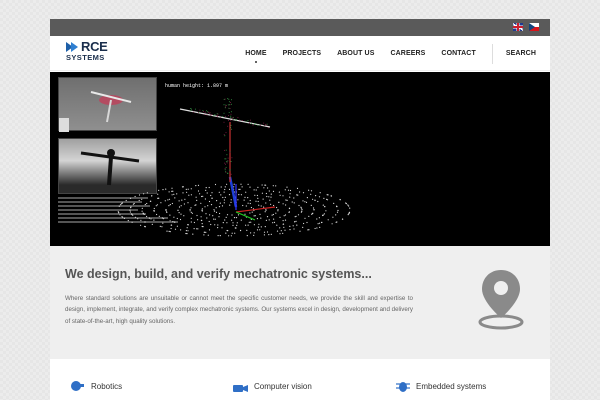 The width and height of the screenshot is (600, 400). I want to click on service-computer-vision: Computer vision, so click(272, 386).